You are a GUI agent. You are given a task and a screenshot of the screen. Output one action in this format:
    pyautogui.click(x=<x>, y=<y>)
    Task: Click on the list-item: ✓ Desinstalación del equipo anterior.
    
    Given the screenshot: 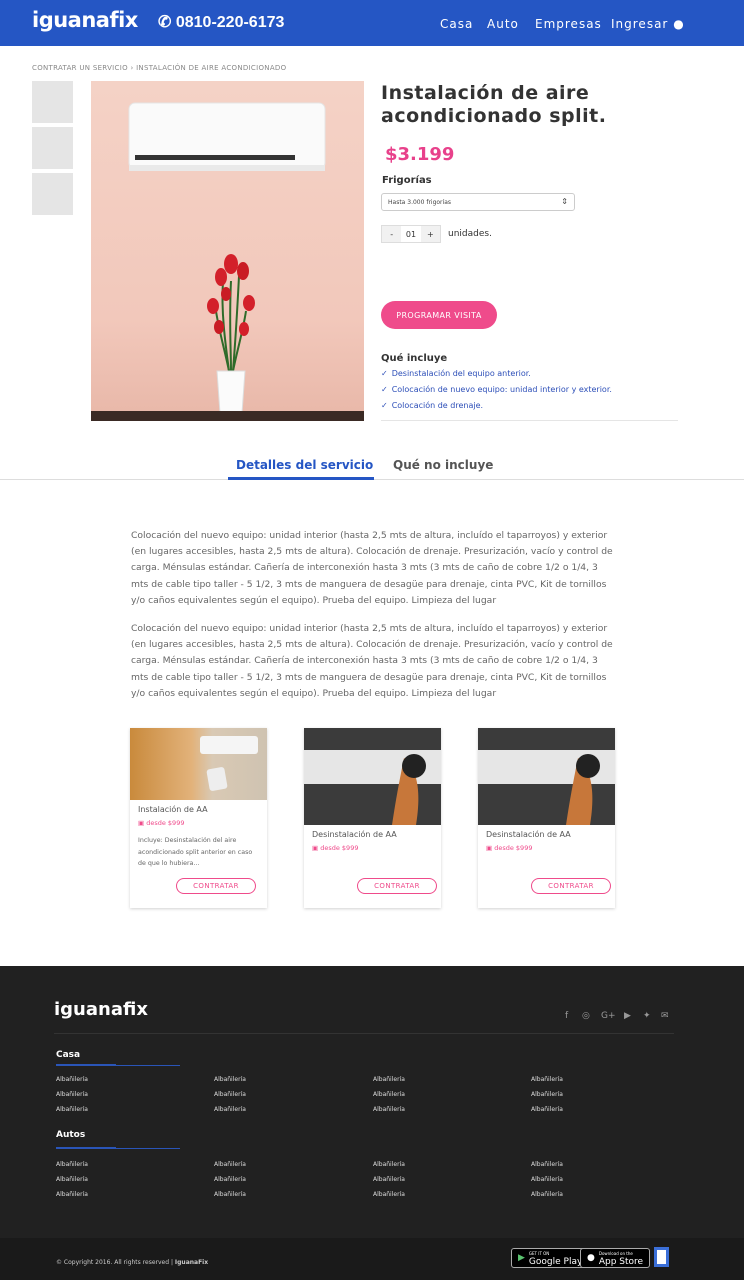 What is the action you would take?
    pyautogui.click(x=496, y=377)
    